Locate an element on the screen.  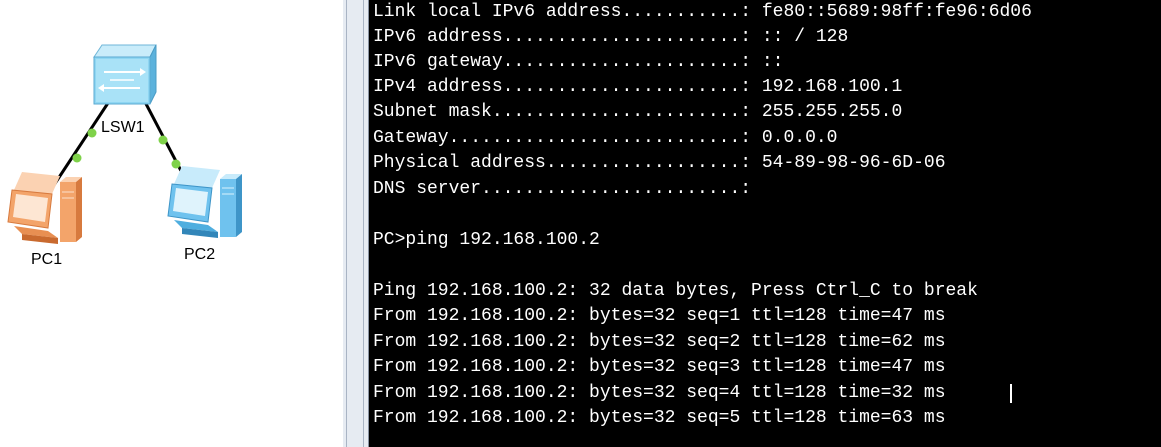
port-status-lsw1-pc1-top is located at coordinates (92, 133).